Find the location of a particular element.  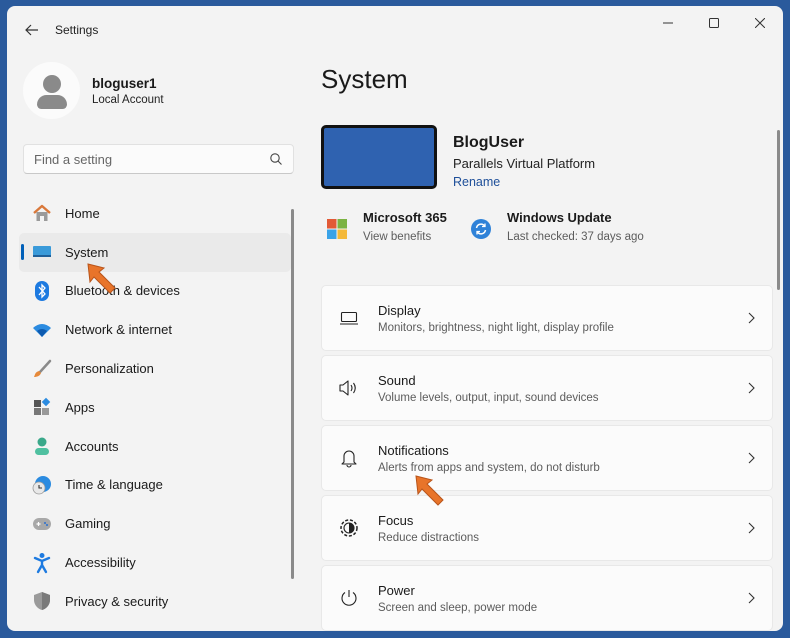

gamepad-icon is located at coordinates (42, 524).